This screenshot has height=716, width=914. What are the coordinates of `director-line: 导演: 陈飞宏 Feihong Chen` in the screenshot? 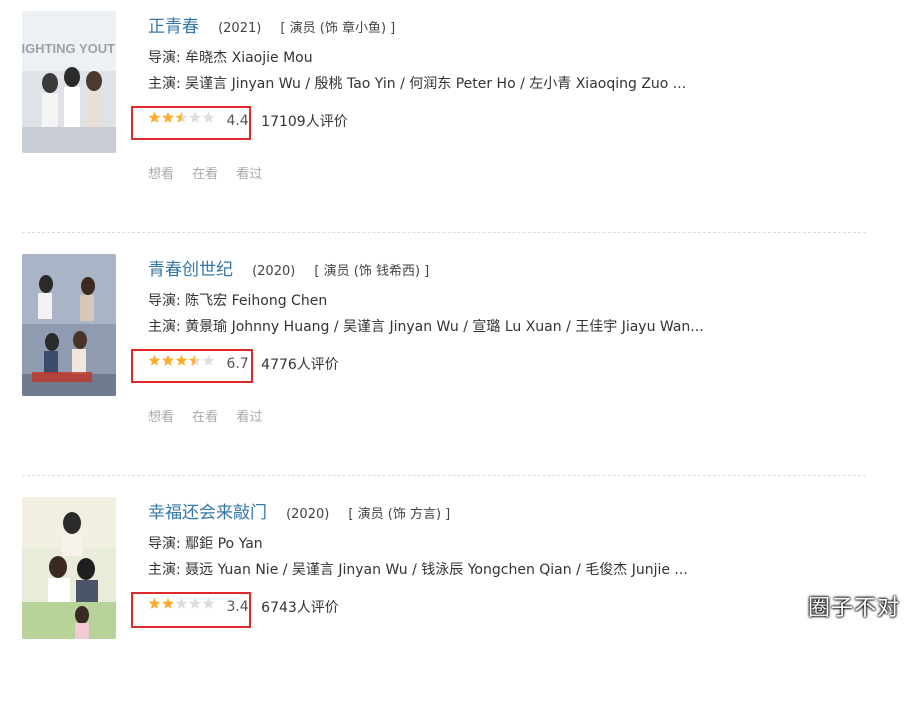 It's located at (238, 301).